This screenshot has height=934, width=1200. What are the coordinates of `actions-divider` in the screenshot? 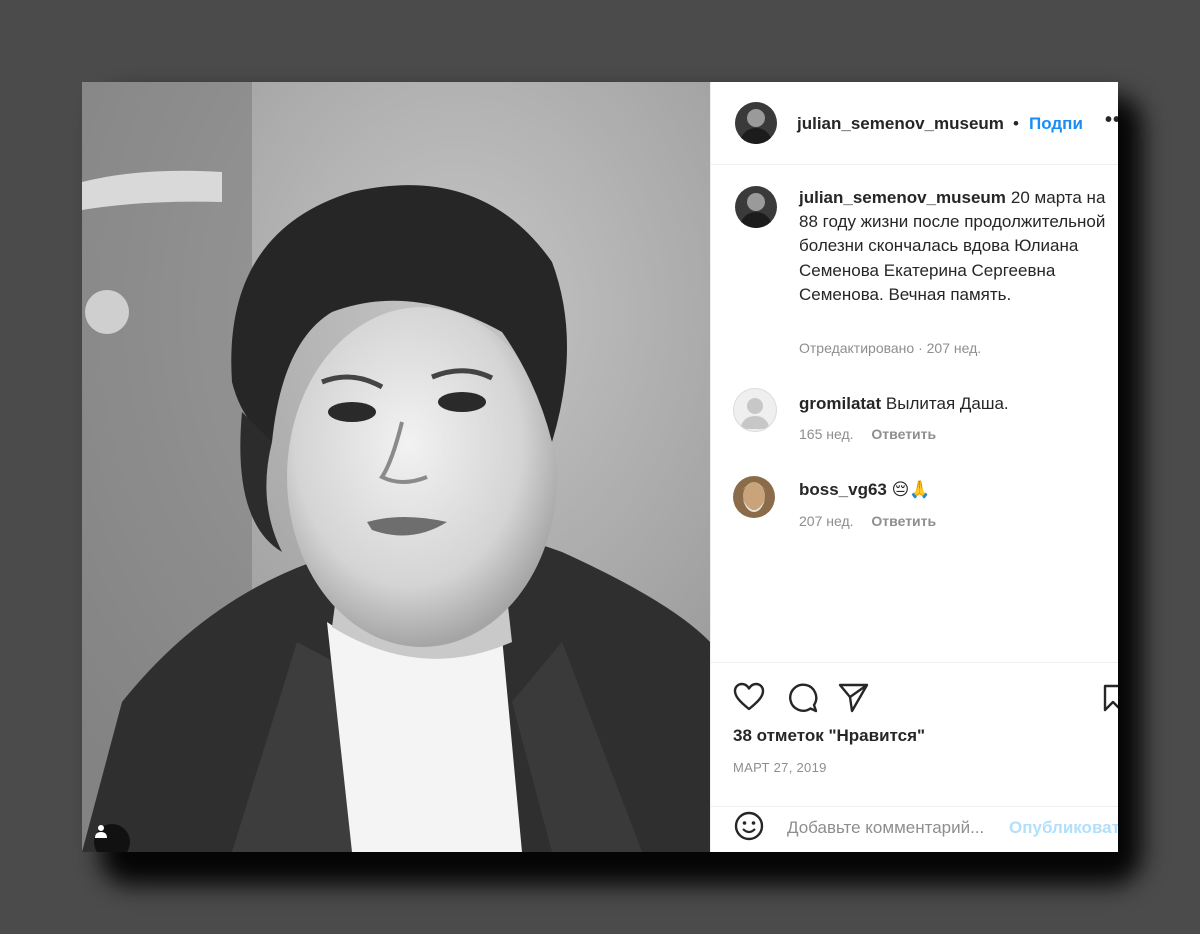 It's located at (914, 663).